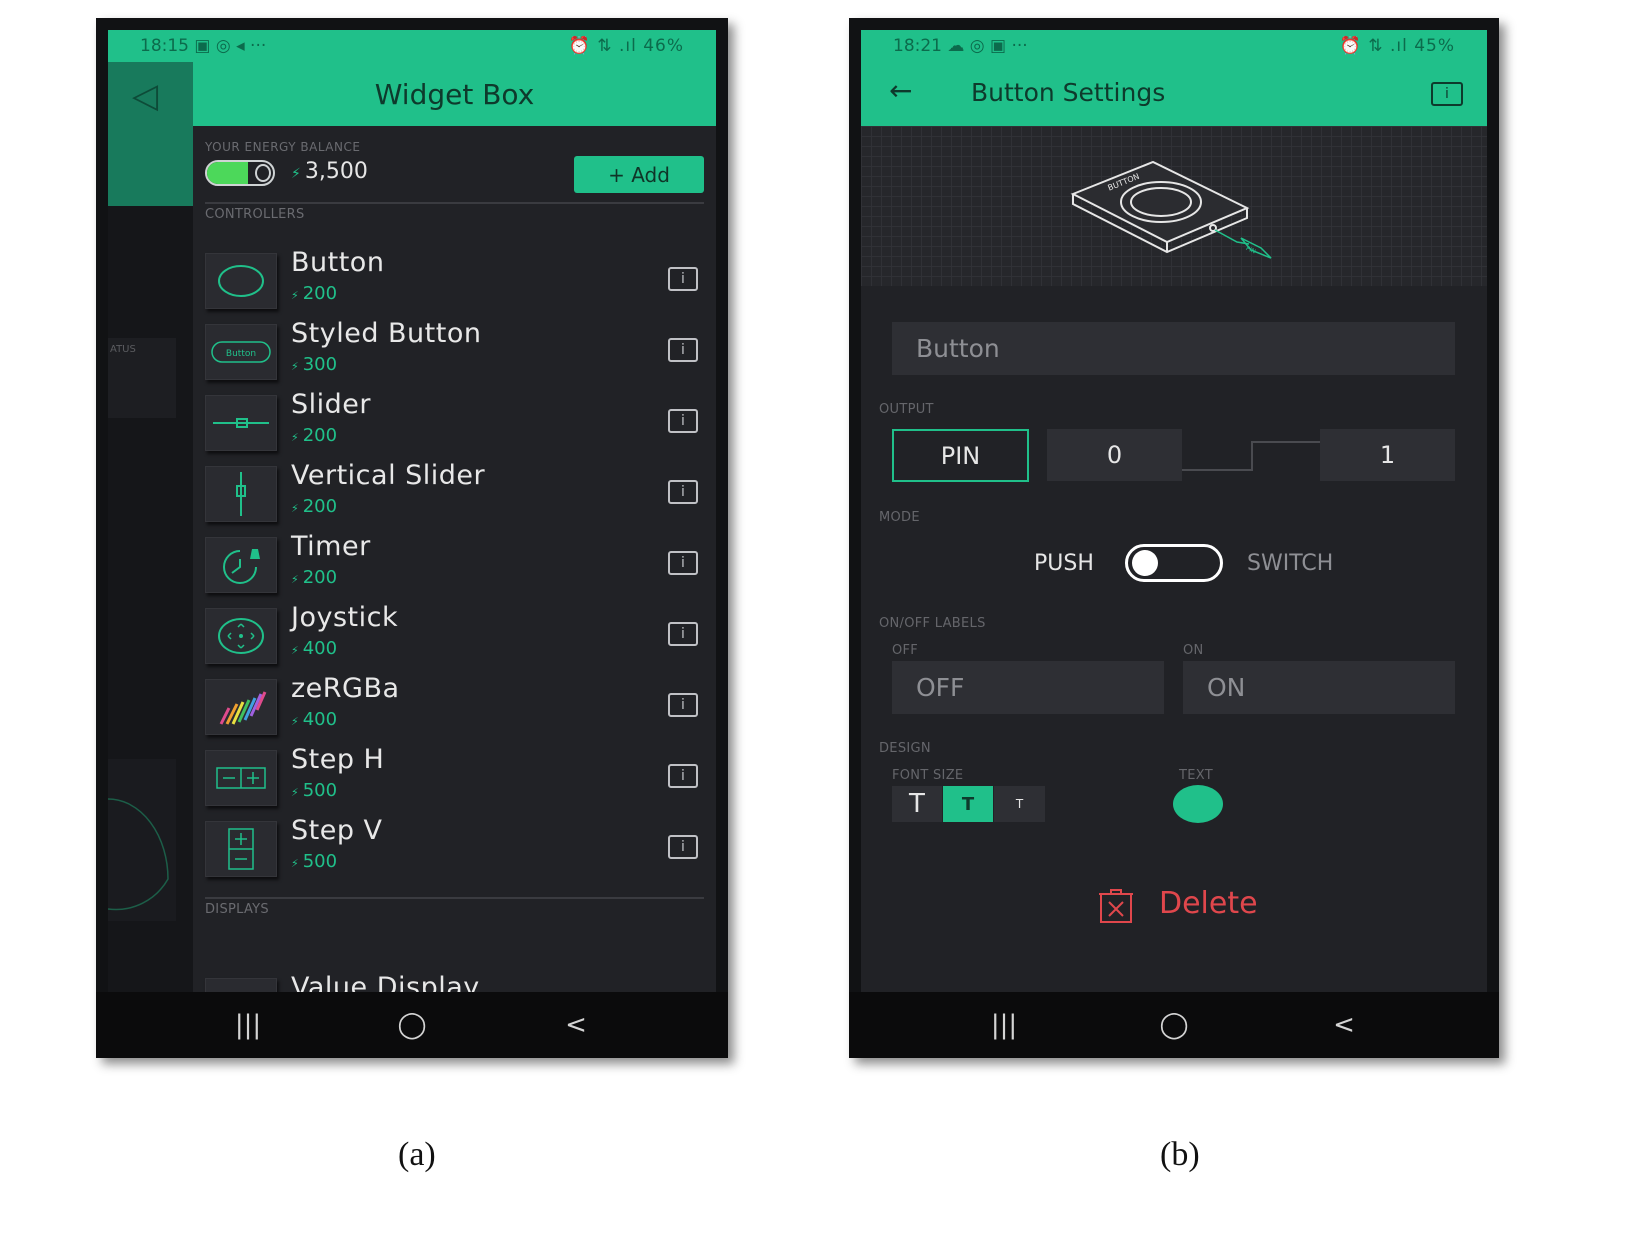  Describe the element at coordinates (1114, 455) in the screenshot. I see `output-low-input: 0` at that location.